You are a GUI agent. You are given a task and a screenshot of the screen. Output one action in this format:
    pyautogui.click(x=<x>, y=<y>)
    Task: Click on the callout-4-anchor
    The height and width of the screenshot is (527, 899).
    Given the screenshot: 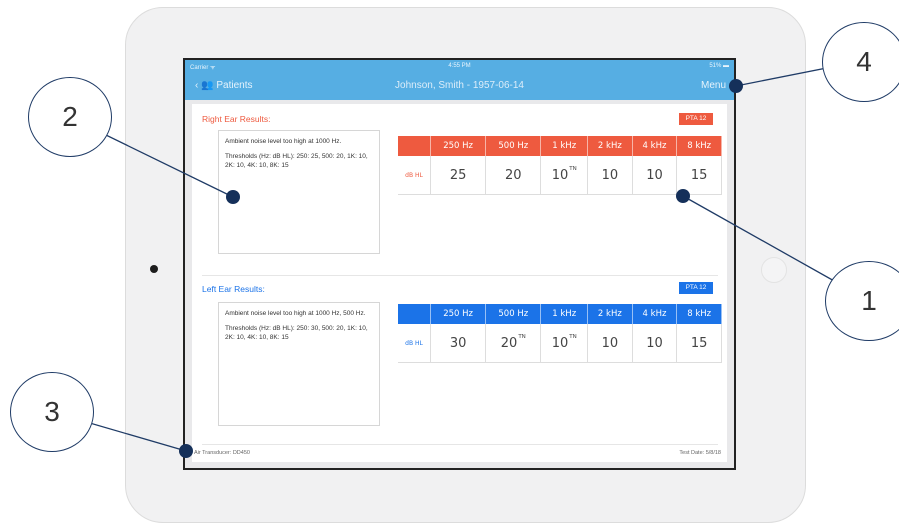 What is the action you would take?
    pyautogui.click(x=736, y=86)
    